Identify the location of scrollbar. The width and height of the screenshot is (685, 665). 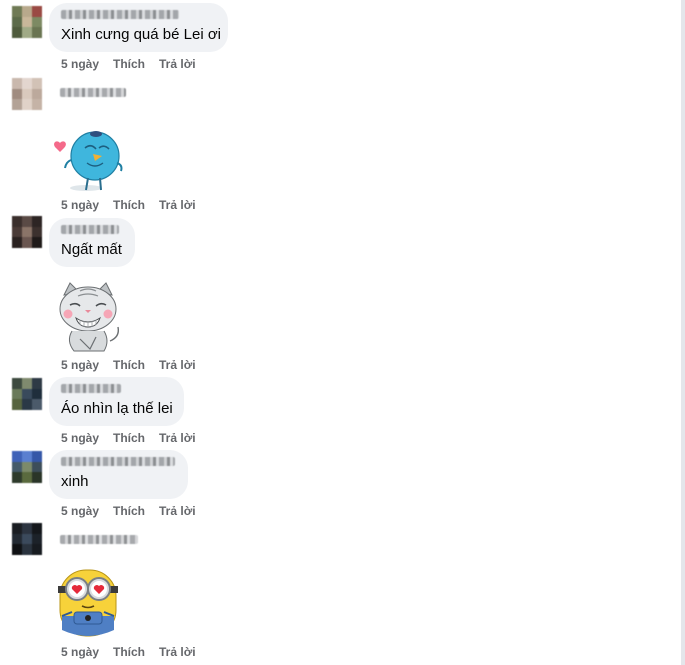
(683, 332).